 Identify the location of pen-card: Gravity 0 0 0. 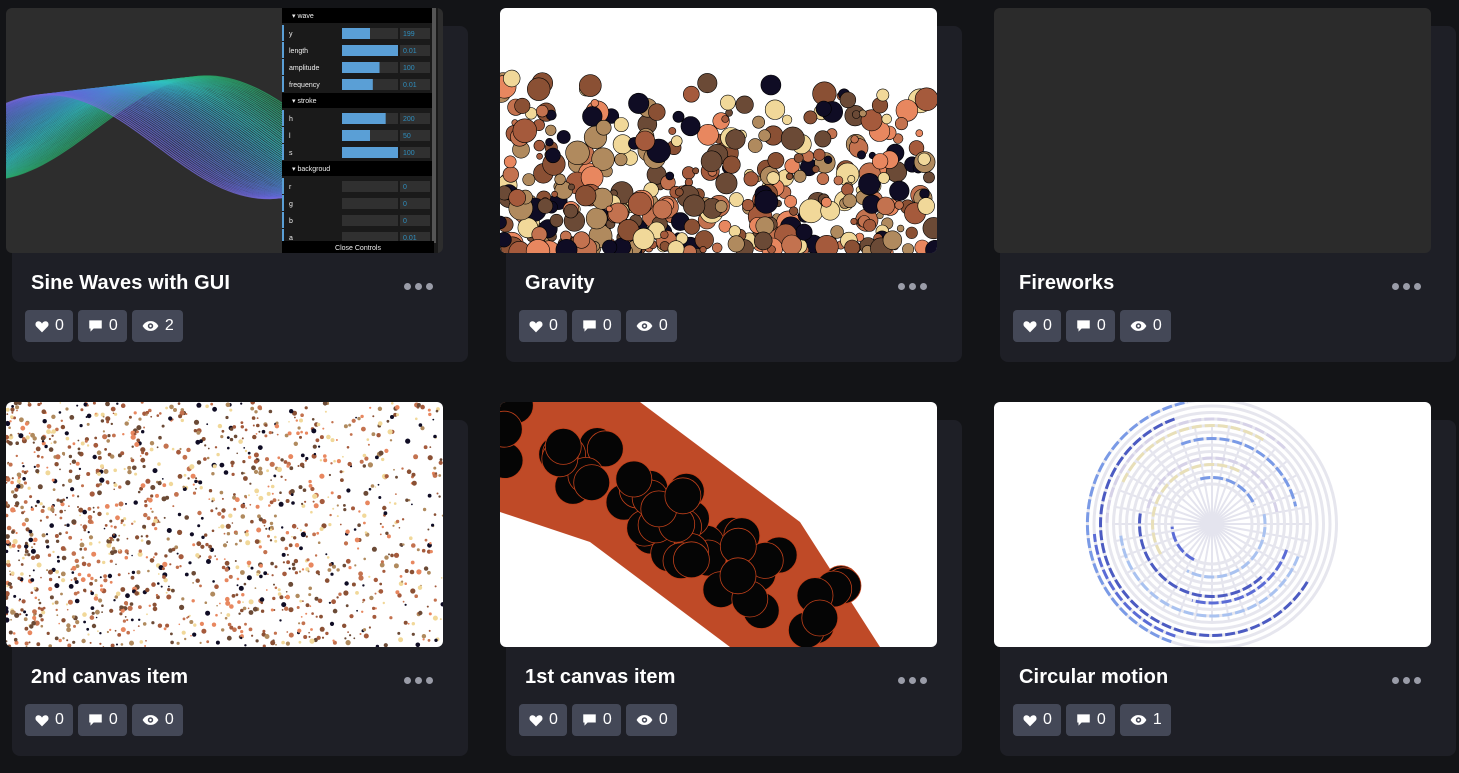
(731, 185).